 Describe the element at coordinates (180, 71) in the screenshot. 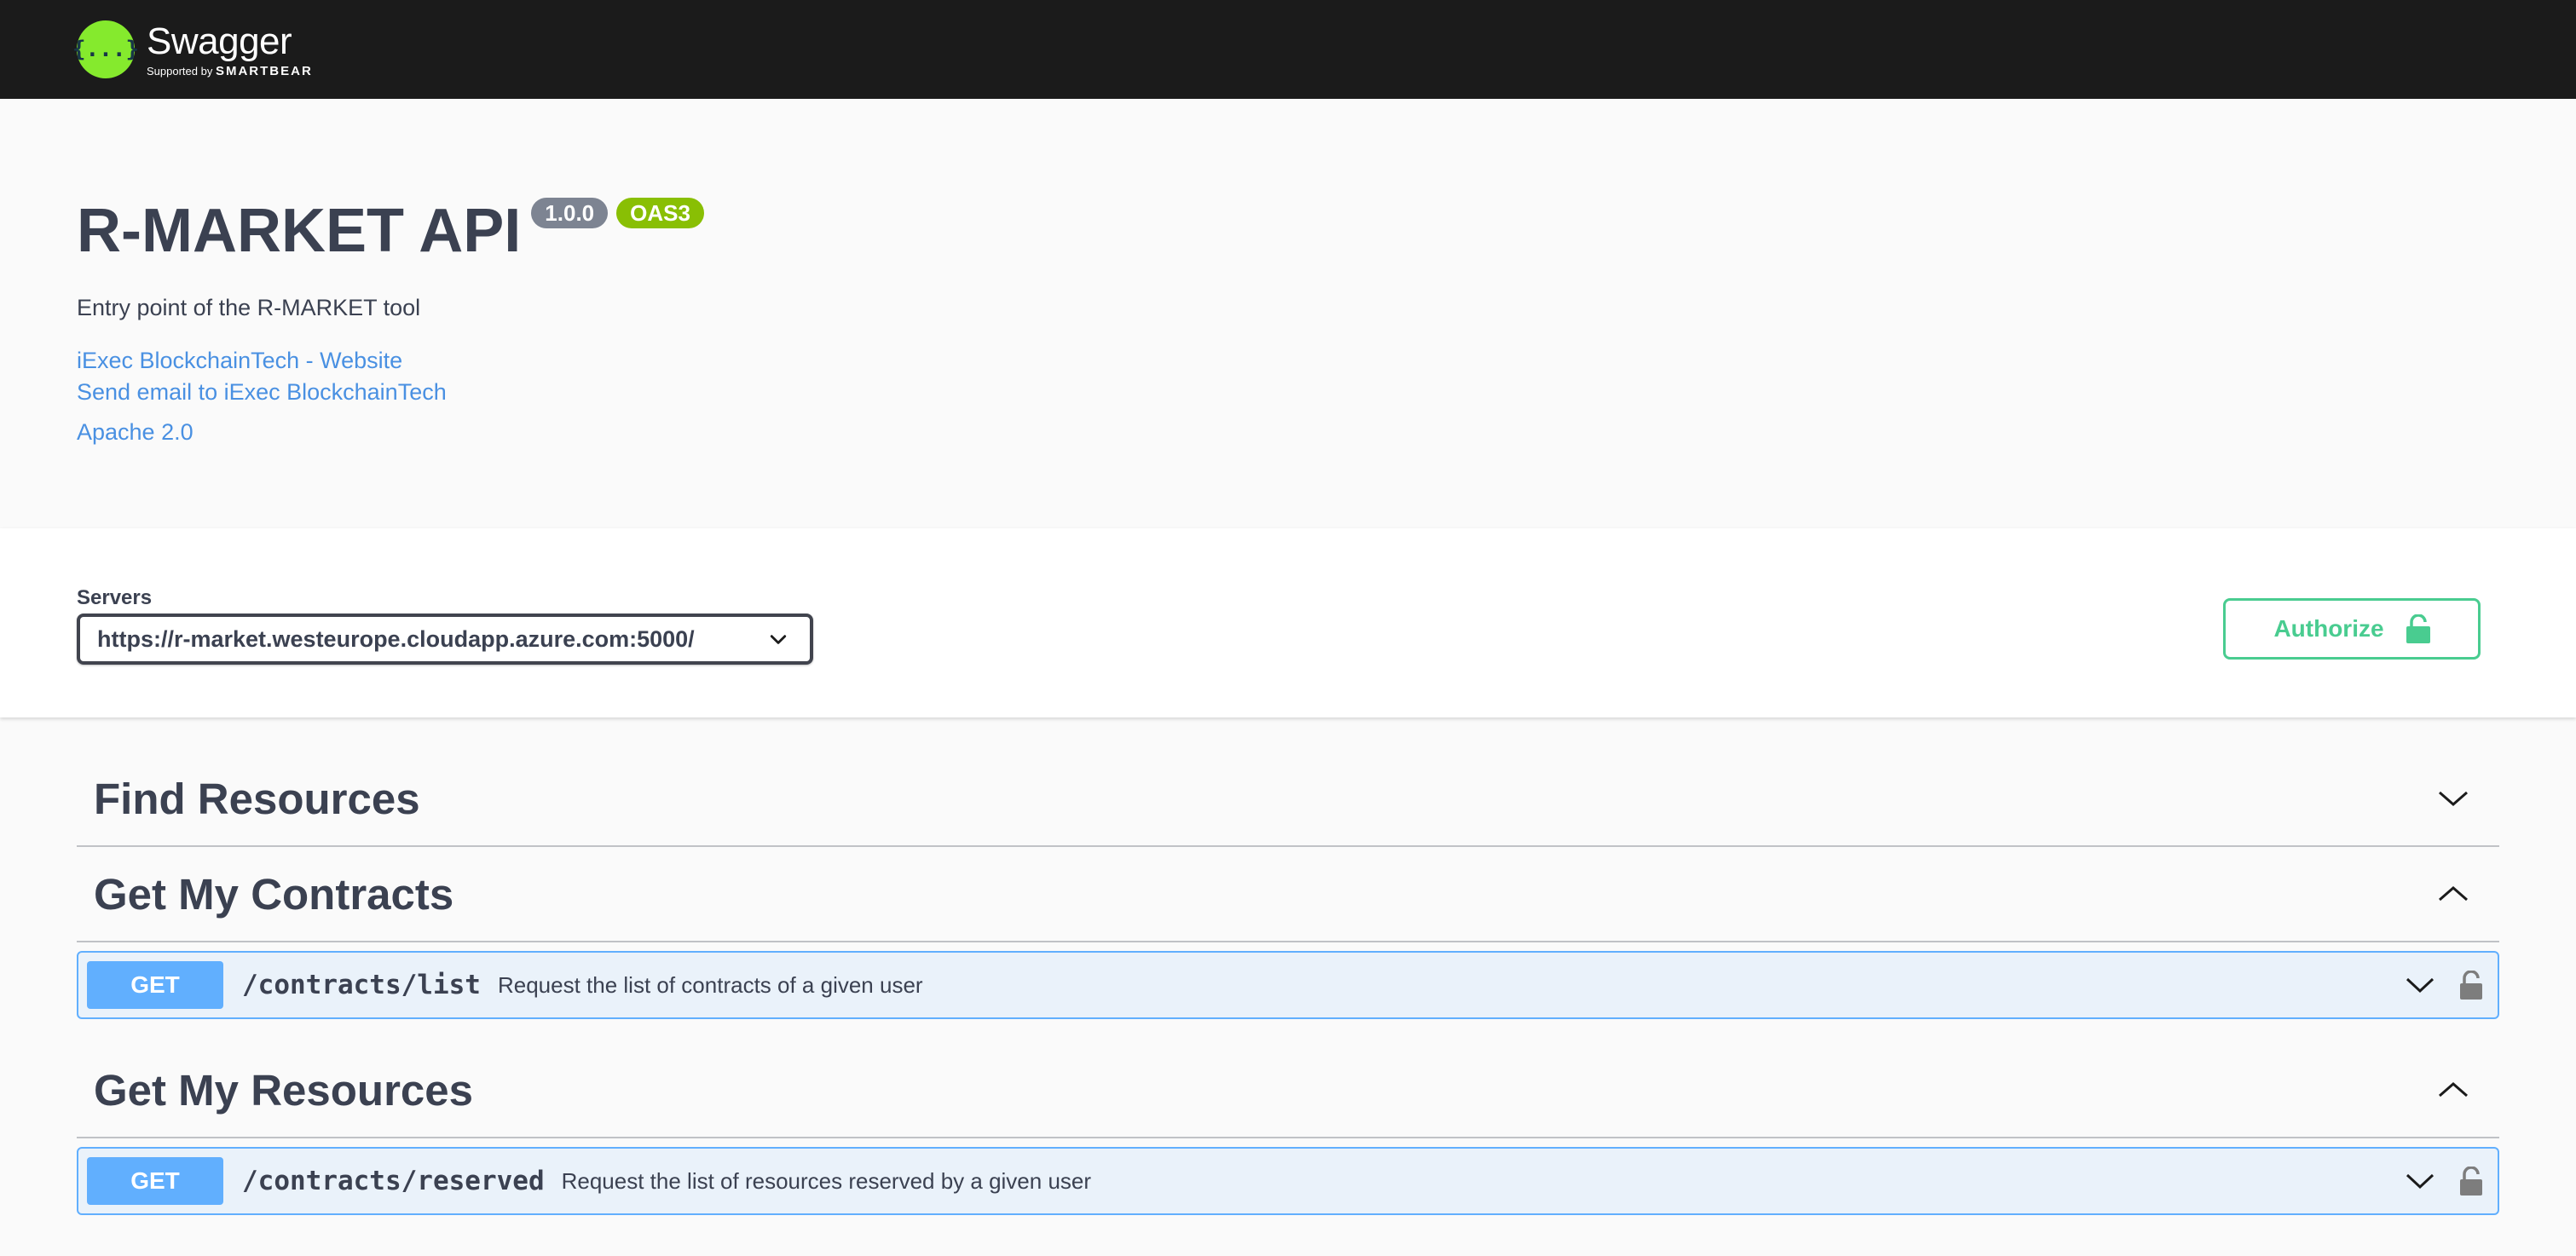

I see `supported-by-text: Supported by` at that location.